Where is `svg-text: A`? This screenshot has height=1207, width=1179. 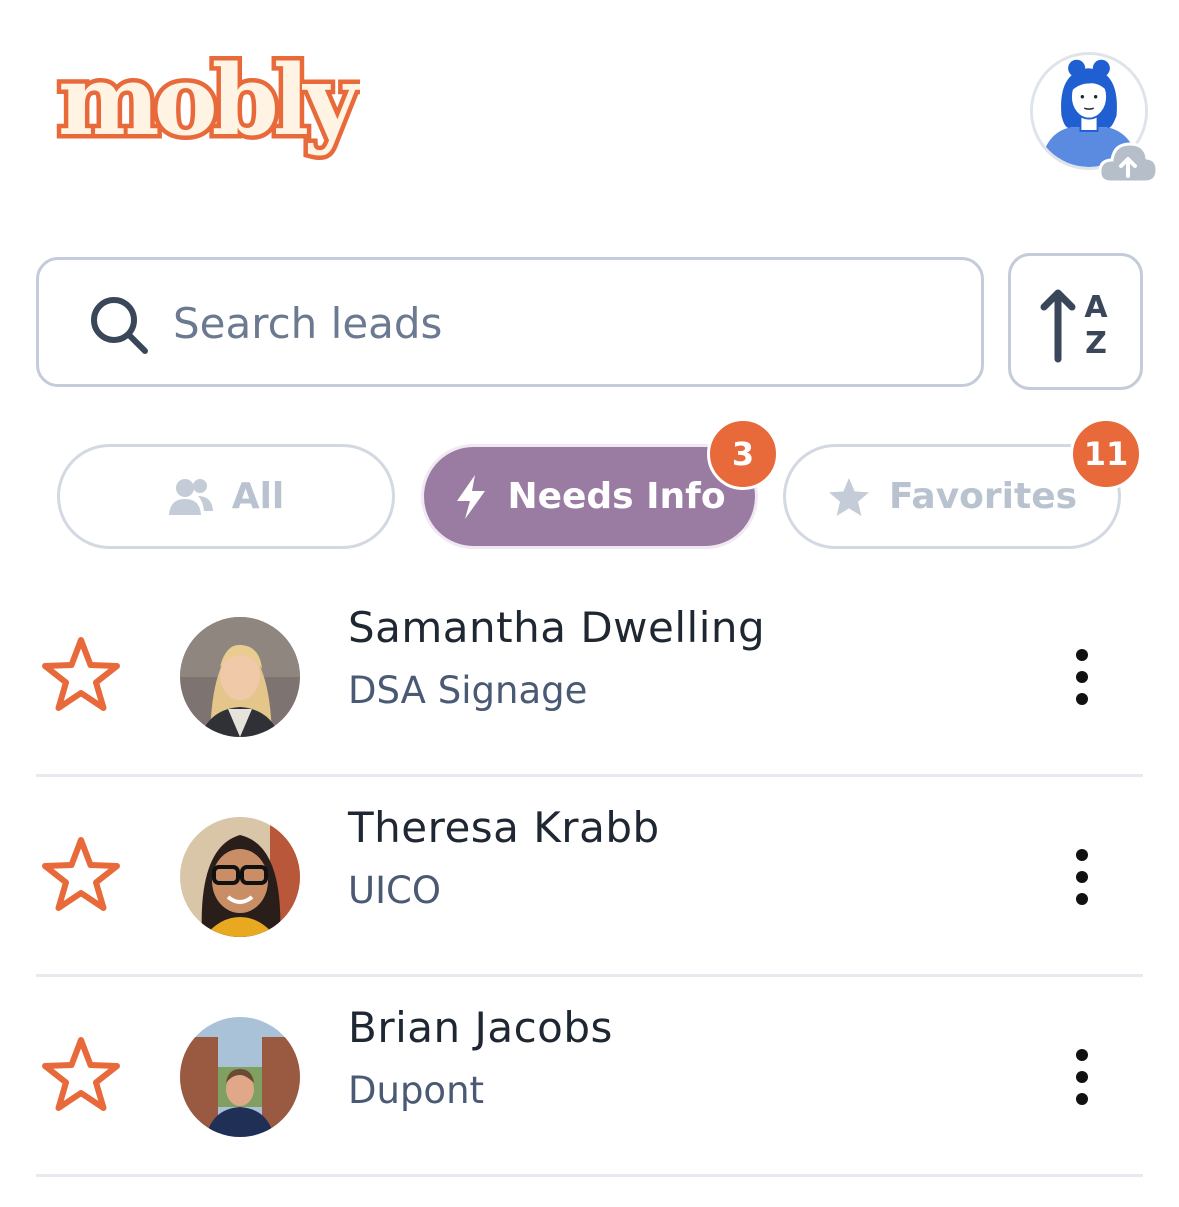
svg-text: A is located at coordinates (1096, 307).